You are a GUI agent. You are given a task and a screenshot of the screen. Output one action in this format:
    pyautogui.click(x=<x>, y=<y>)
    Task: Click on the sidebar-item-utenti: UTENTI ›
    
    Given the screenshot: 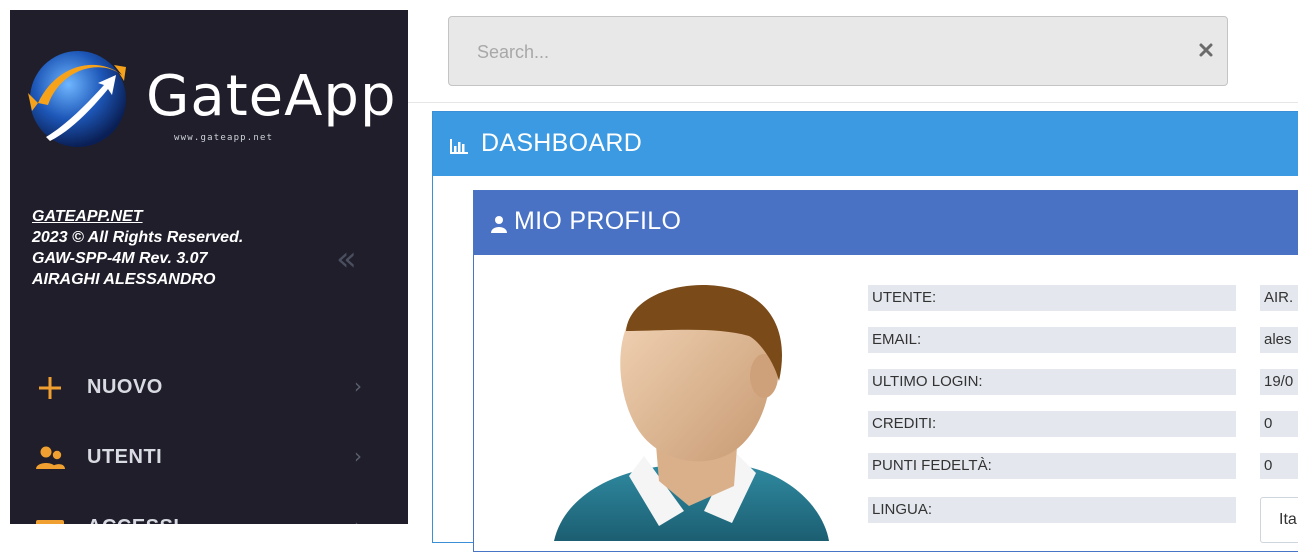 What is the action you would take?
    pyautogui.click(x=209, y=458)
    